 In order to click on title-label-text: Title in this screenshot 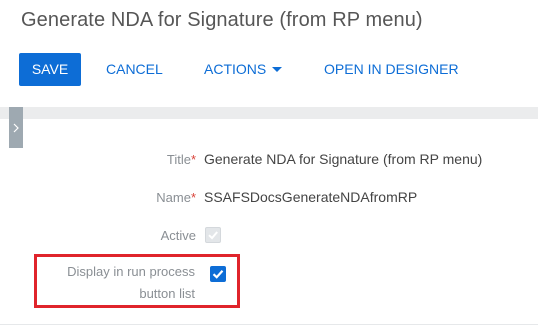, I will do `click(178, 159)`.